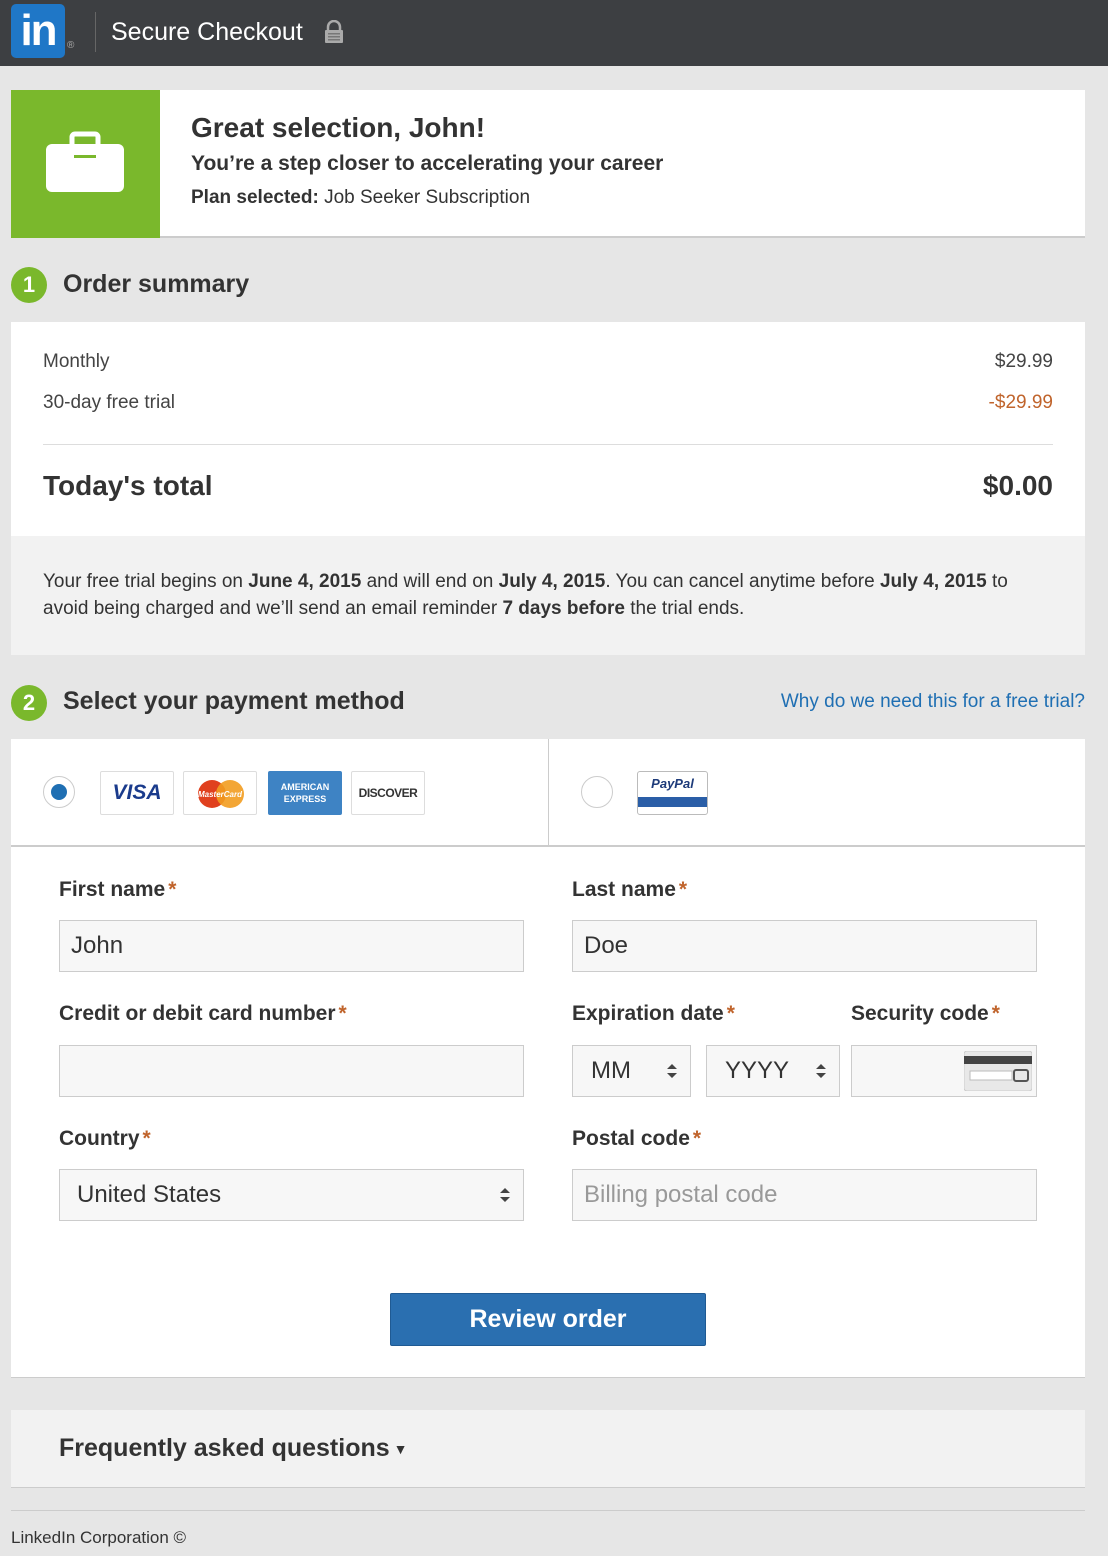  I want to click on expiry-year-value: YYYY, so click(757, 1070).